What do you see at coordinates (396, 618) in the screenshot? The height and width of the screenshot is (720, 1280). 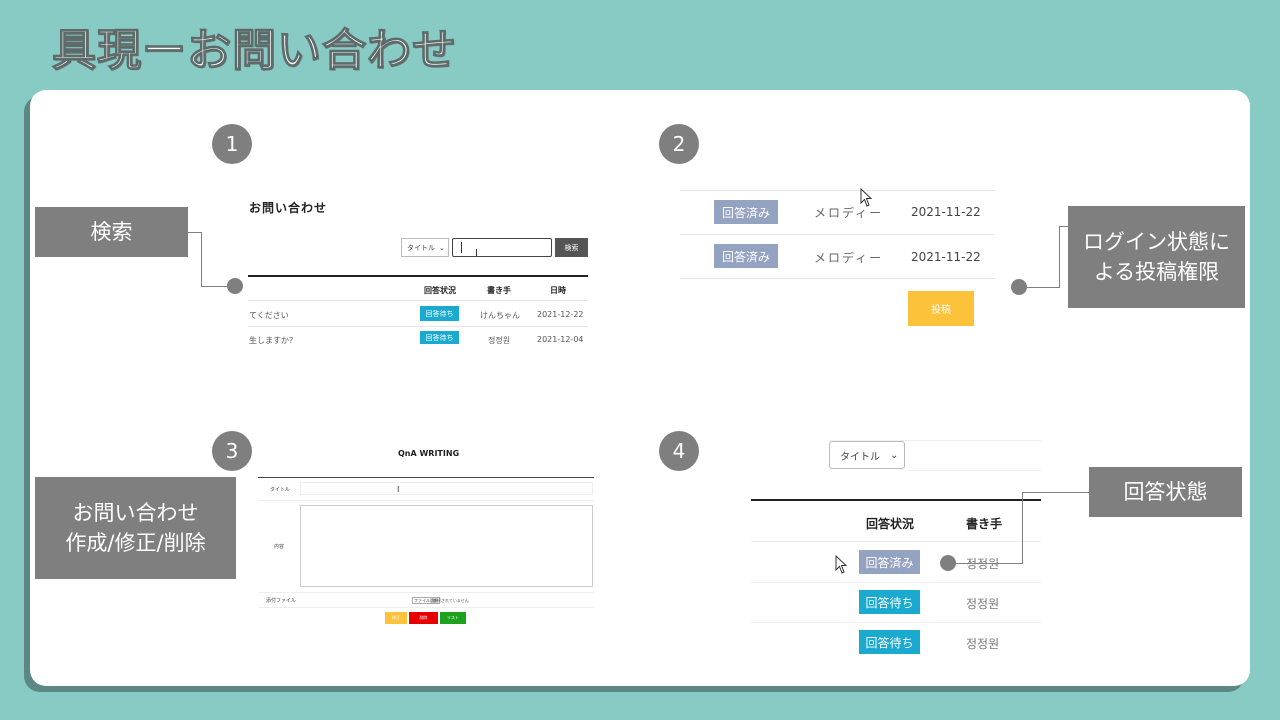 I see `edit-button: 修正` at bounding box center [396, 618].